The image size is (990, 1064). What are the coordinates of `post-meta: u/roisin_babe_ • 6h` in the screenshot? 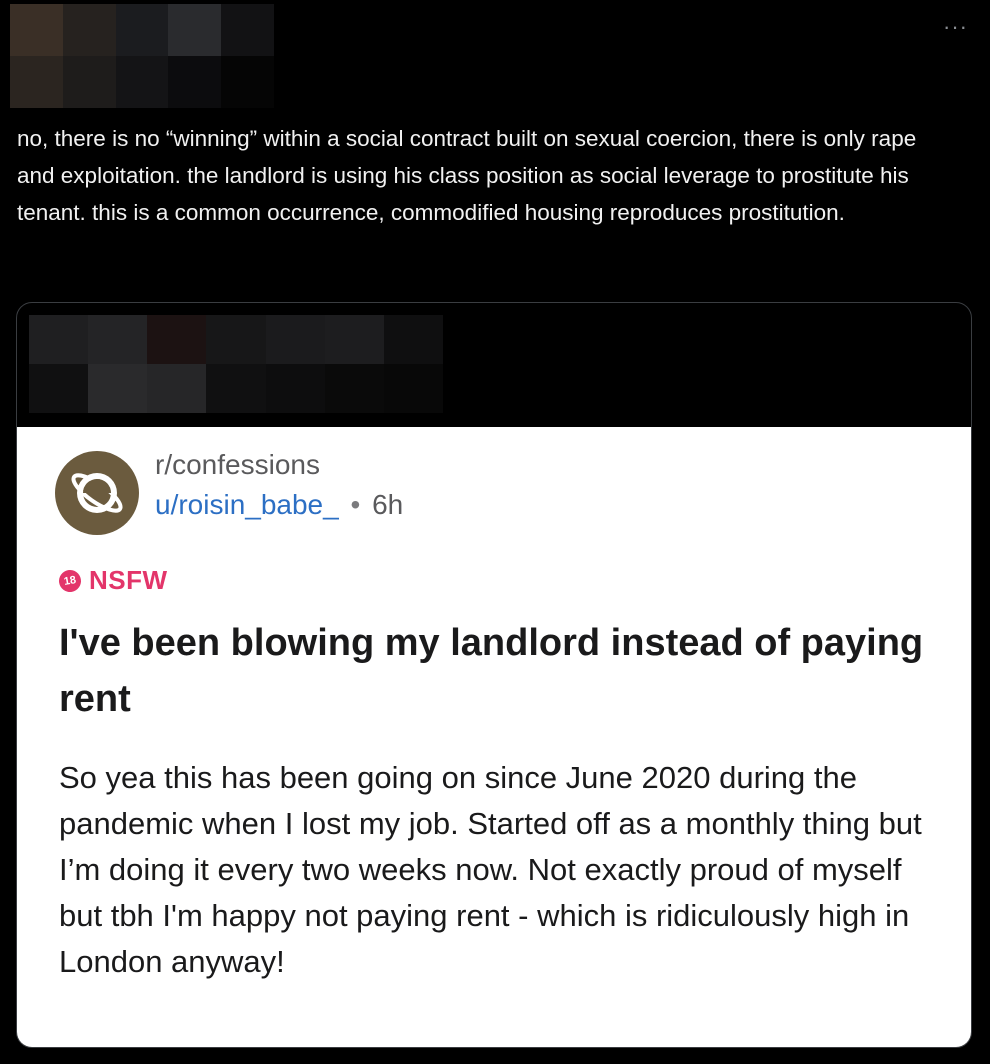 It's located at (279, 505).